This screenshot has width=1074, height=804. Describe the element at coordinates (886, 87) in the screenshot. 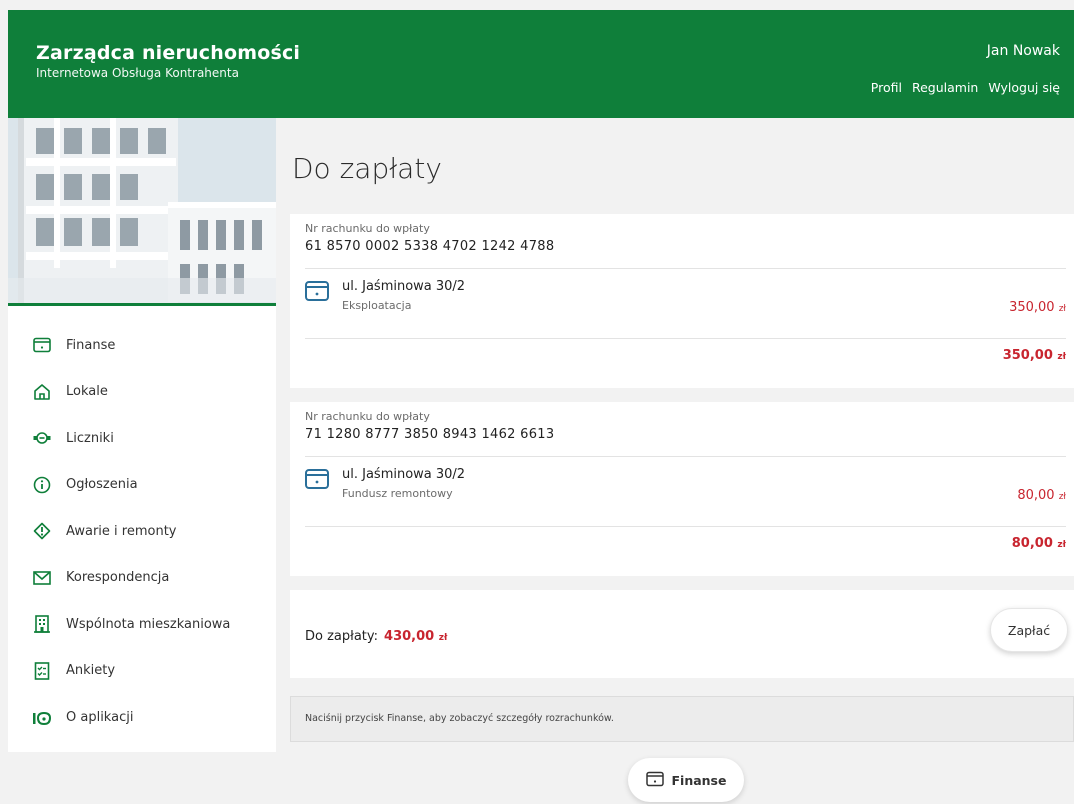

I see `profile-link: Profil` at that location.